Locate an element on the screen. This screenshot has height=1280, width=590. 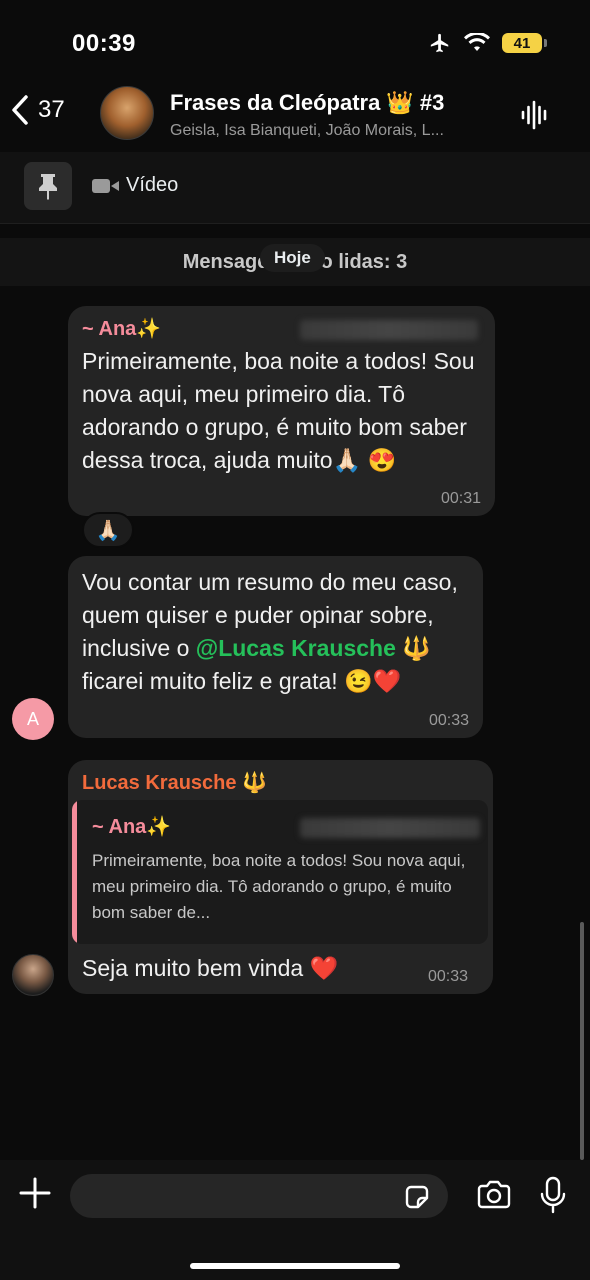
sticker-icon is located at coordinates (417, 1197).